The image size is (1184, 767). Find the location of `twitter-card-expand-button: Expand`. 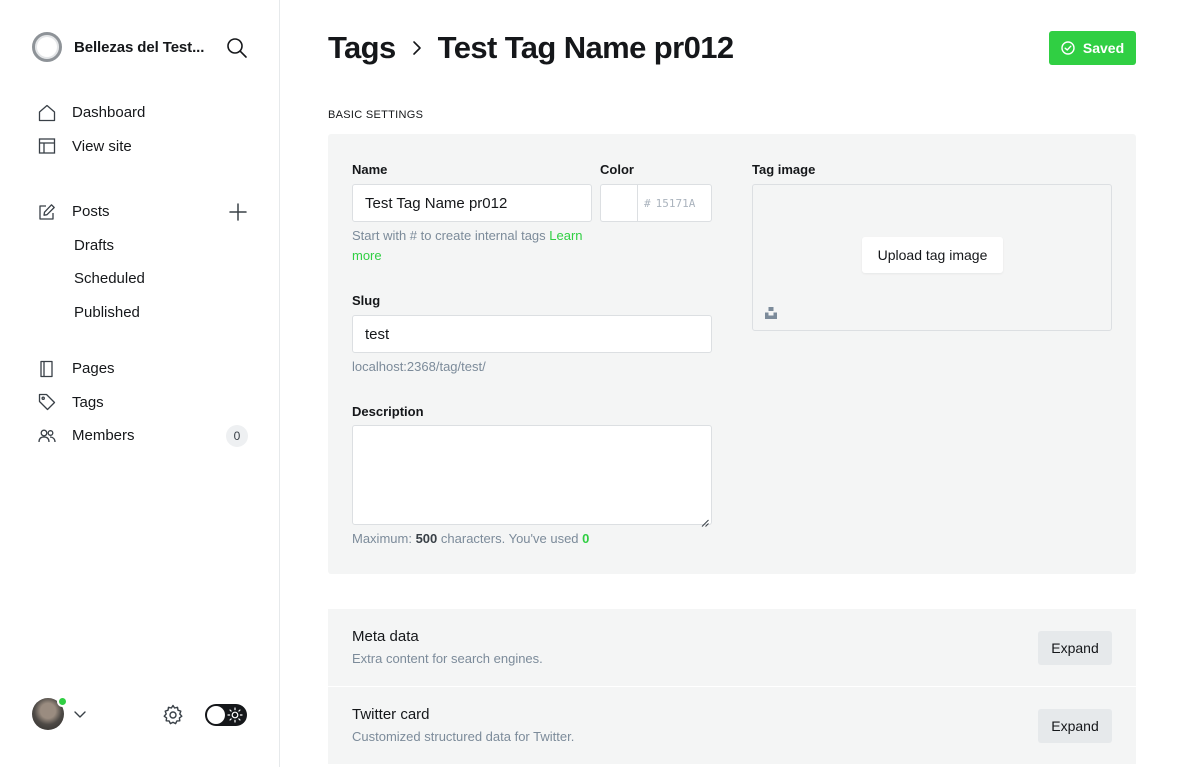

twitter-card-expand-button: Expand is located at coordinates (1075, 726).